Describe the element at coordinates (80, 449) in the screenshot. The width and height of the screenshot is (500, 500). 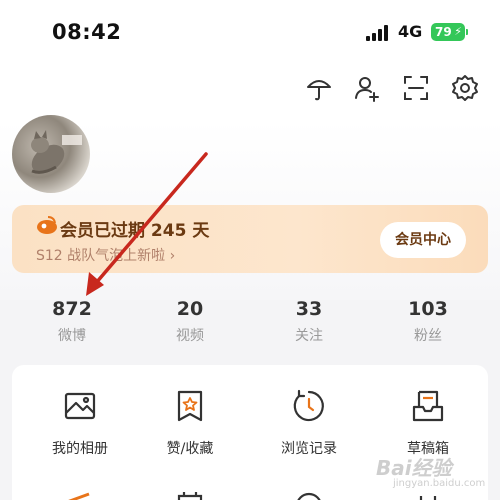
I see `shortcut-label: 我的相册` at that location.